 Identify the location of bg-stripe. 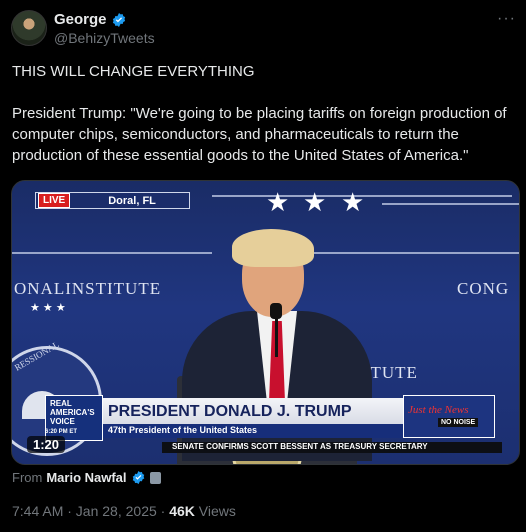
(450, 204).